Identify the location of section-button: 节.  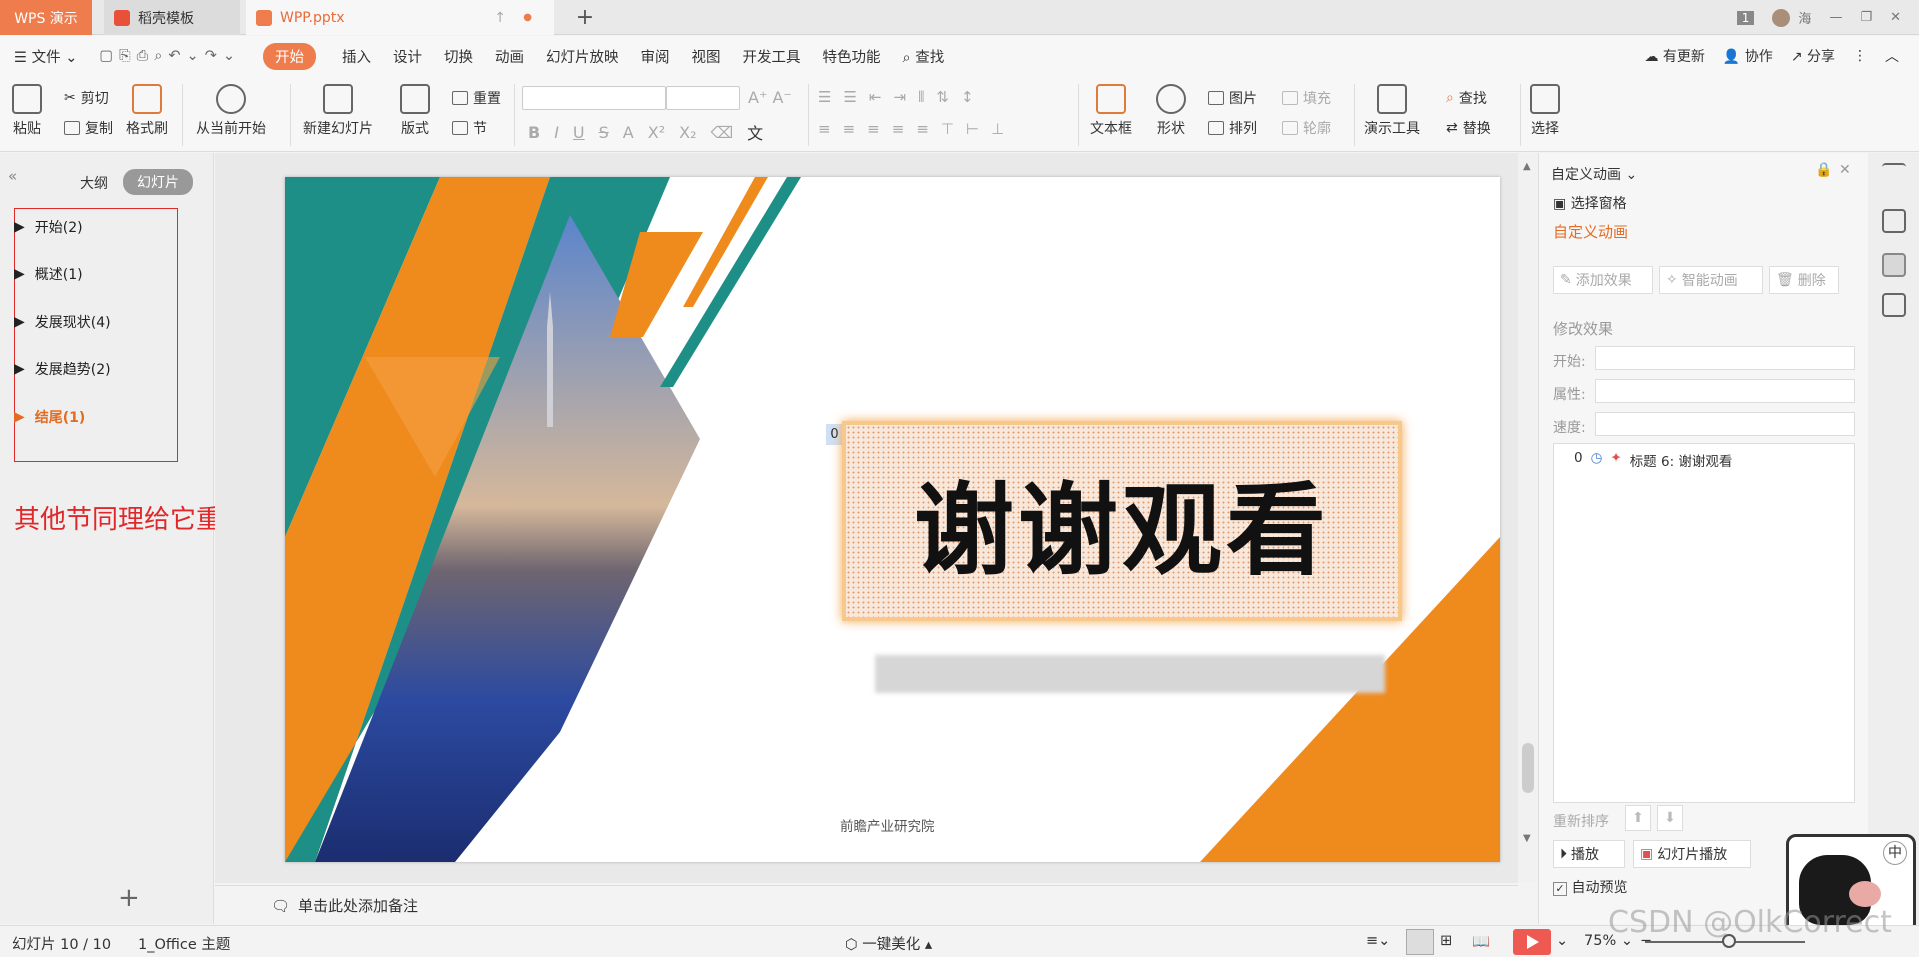
(469, 128).